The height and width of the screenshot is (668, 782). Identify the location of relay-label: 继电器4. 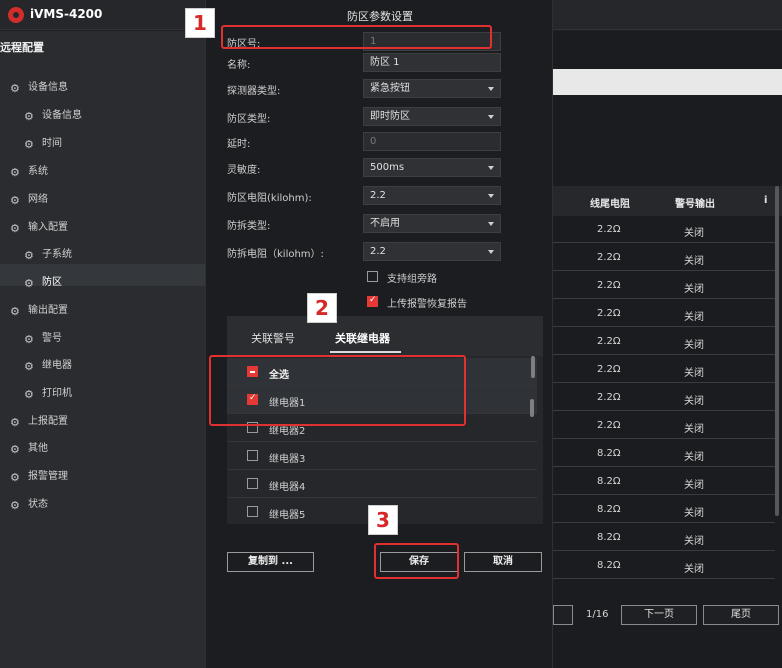
(287, 487).